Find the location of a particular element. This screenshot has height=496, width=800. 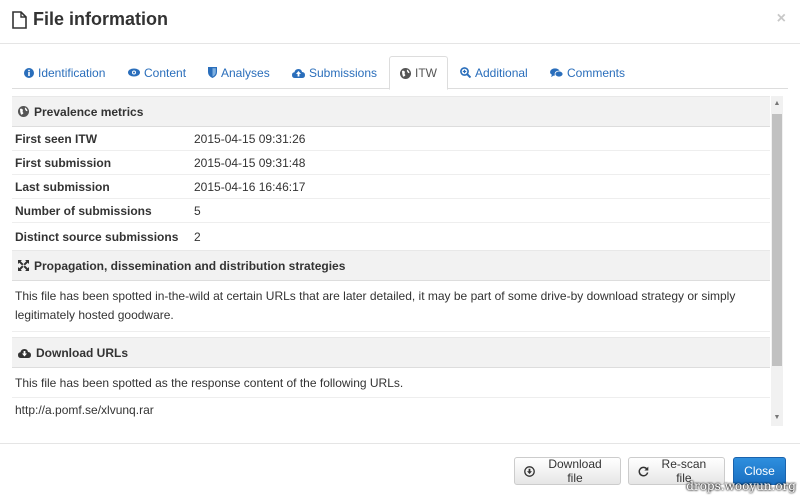

comments-icon is located at coordinates (556, 72).